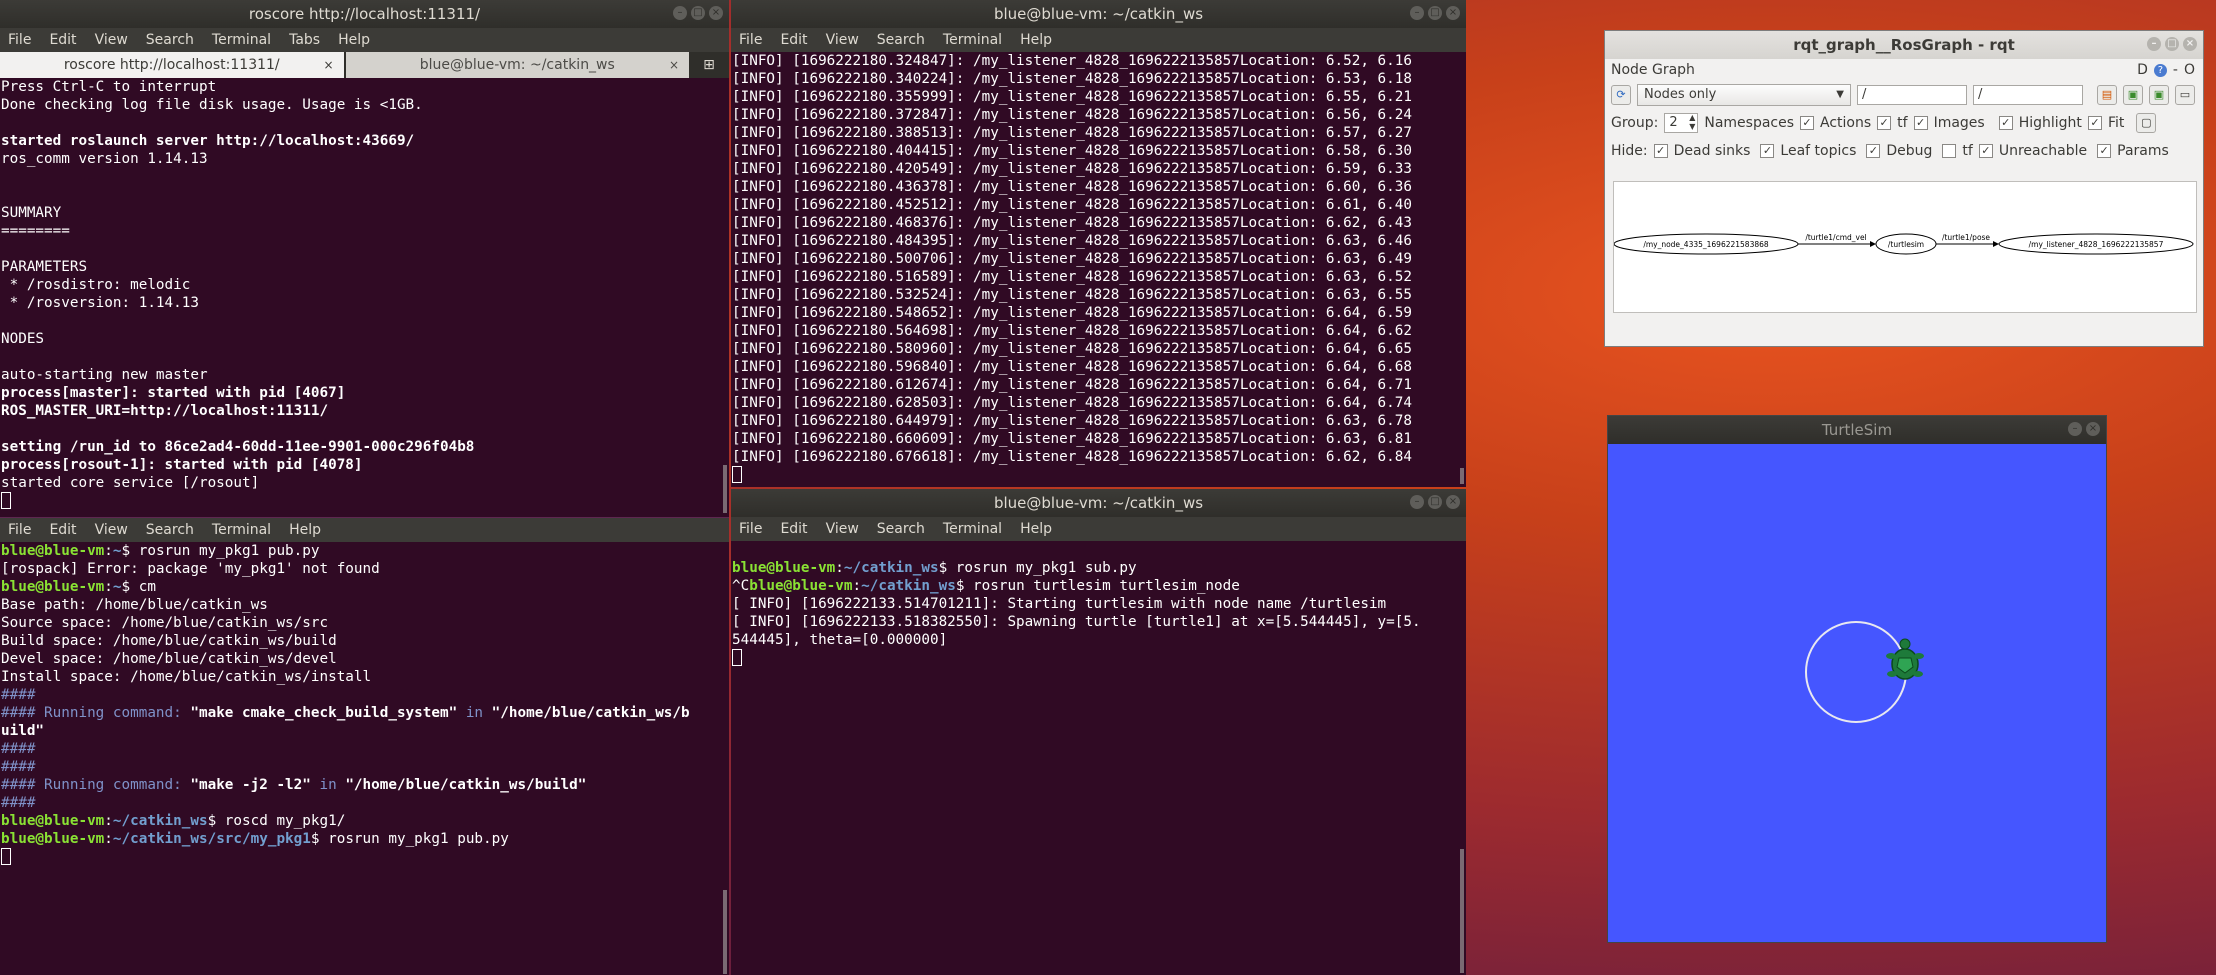 The image size is (2216, 975). Describe the element at coordinates (1098, 40) in the screenshot. I see `menubar: File Edit View Search Terminal Help` at that location.